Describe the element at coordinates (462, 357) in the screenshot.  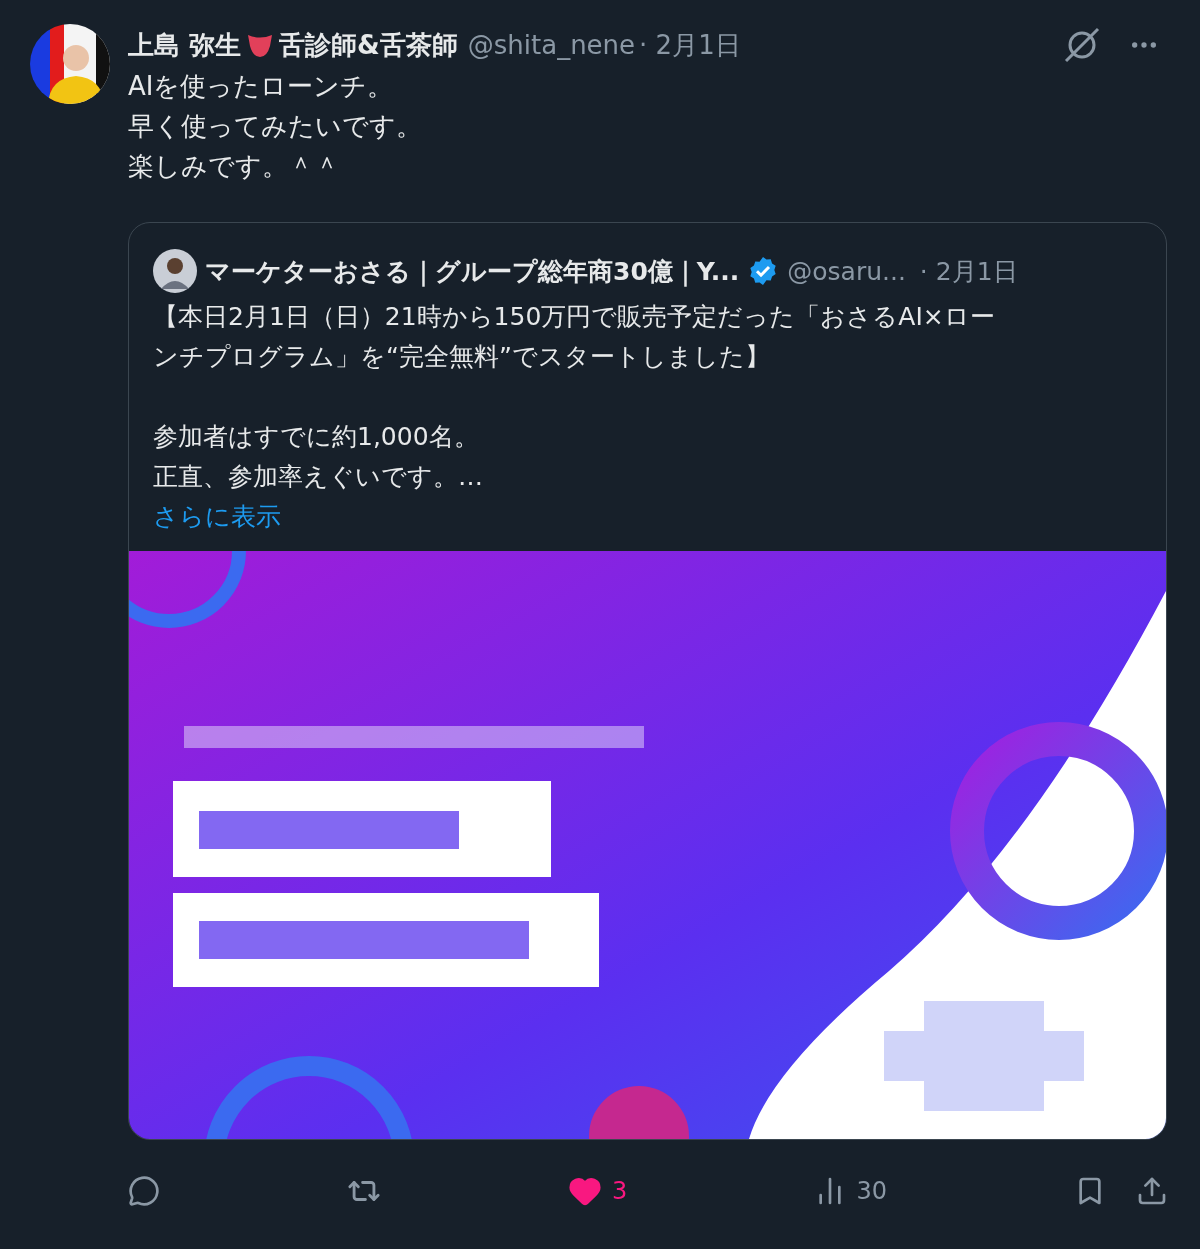
I see `quote-text: ンチプログラム」を“完全無料”でスタートしました】` at that location.